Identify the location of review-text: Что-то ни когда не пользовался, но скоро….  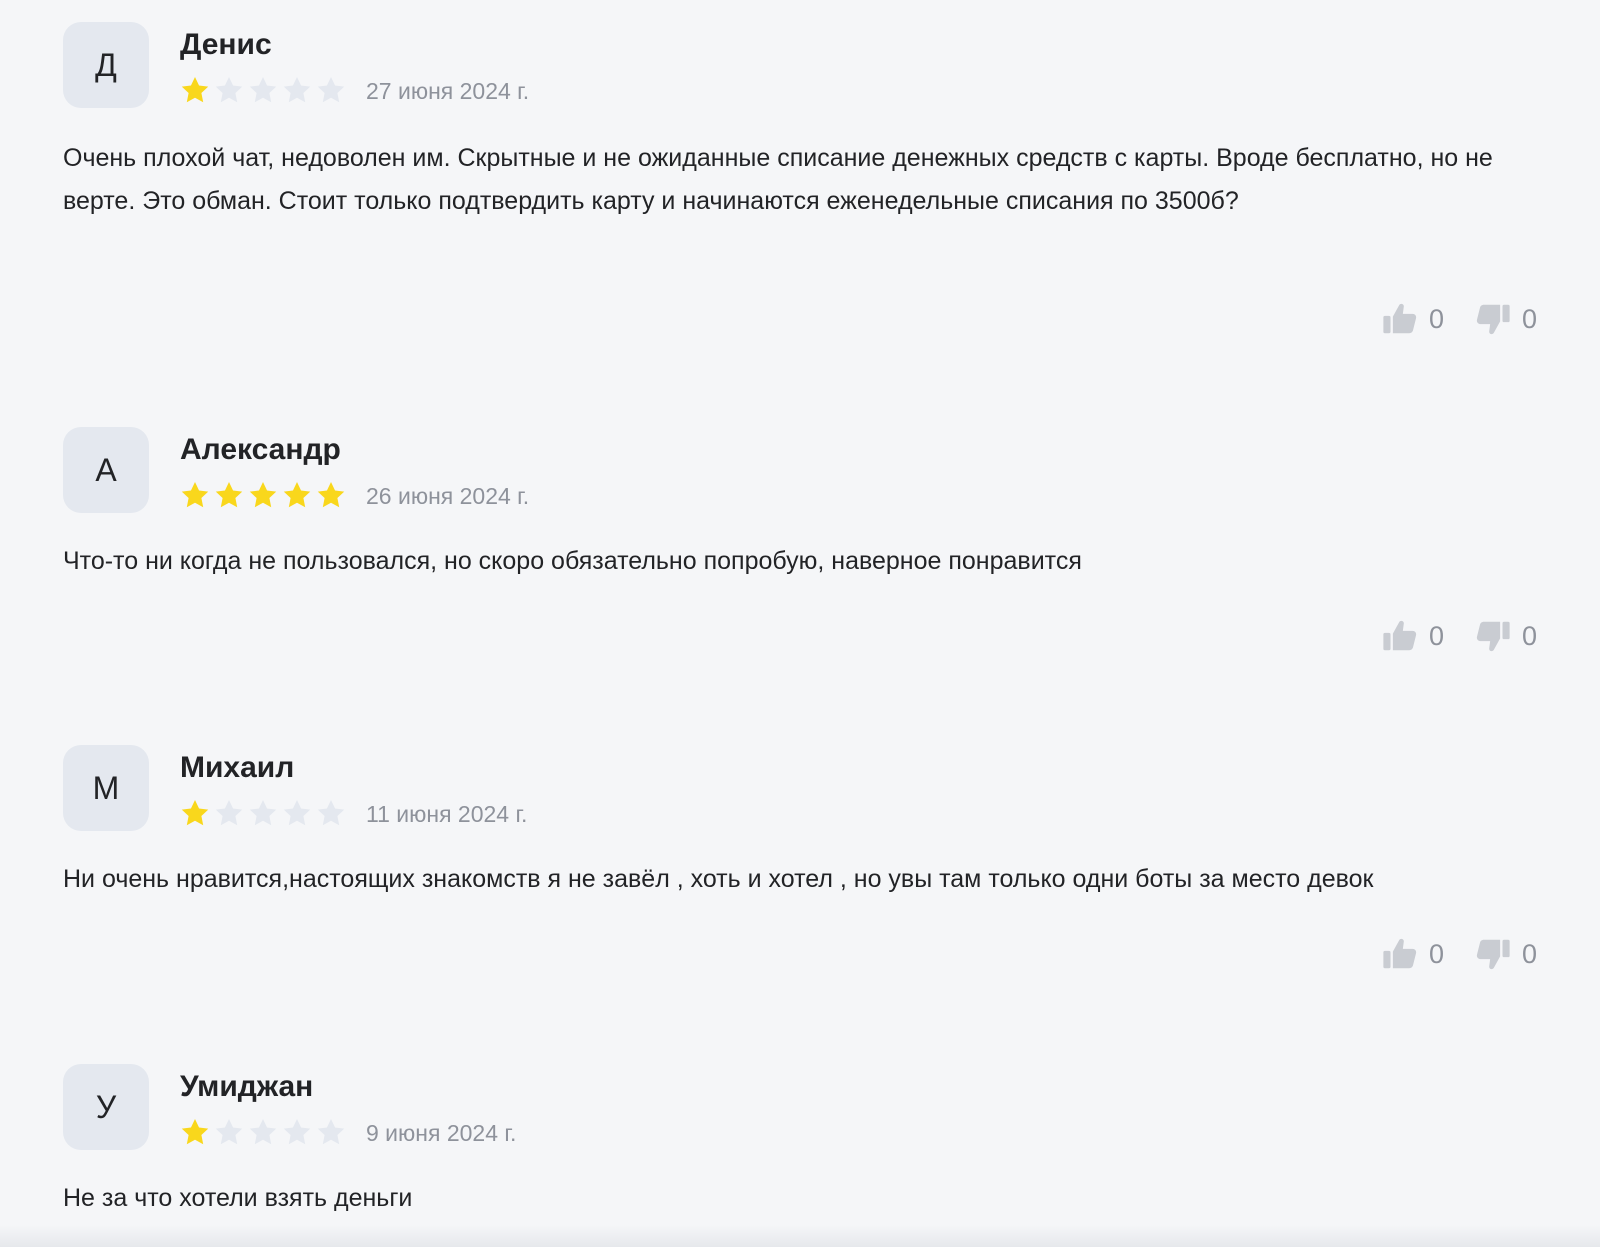
(572, 561).